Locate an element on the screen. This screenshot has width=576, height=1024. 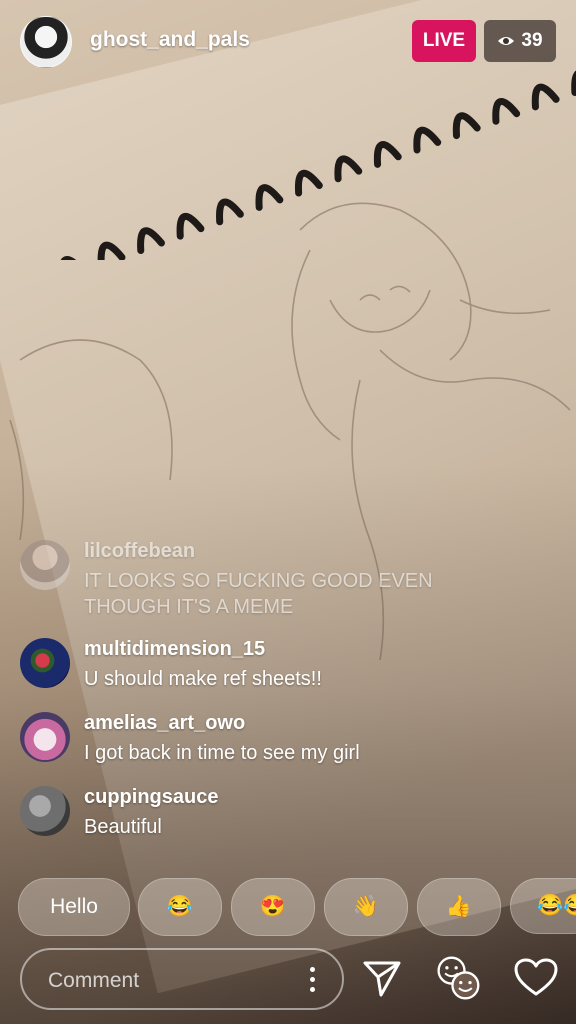
thumbs-up-icon: 👍 is located at coordinates (459, 907).